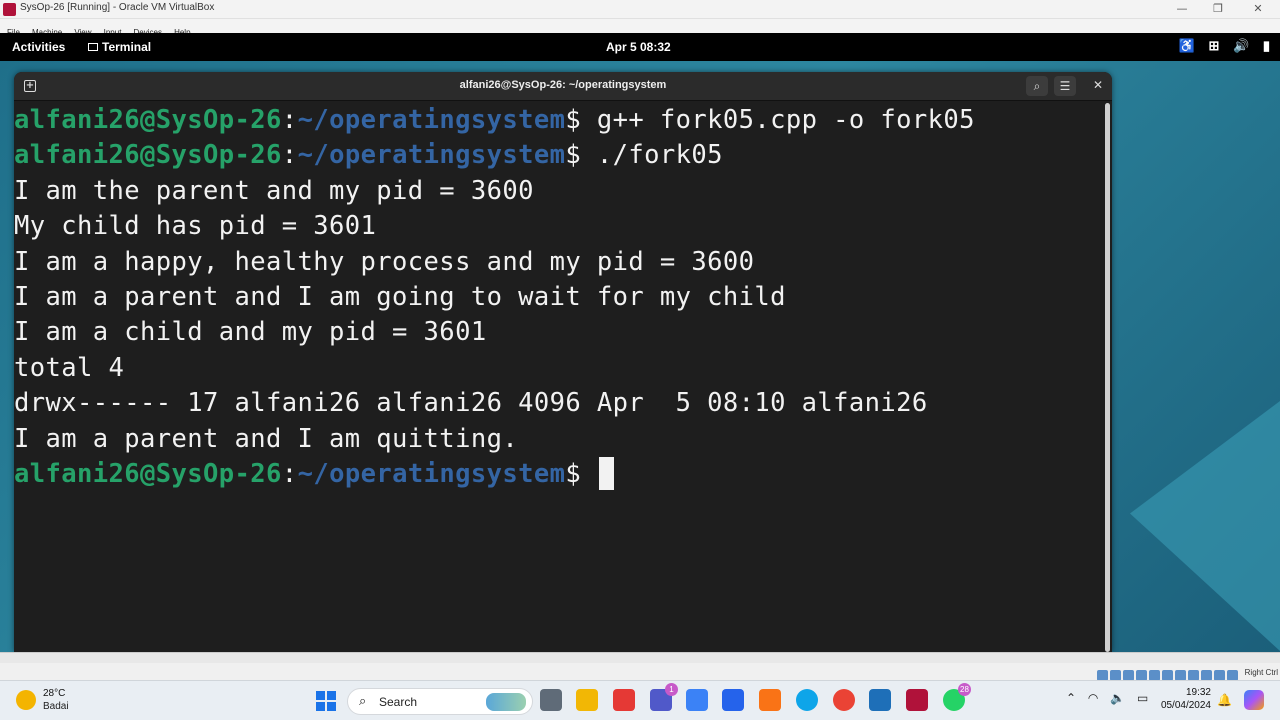 The width and height of the screenshot is (1280, 720). I want to click on vbox-status-bar: Right Ctrl, so click(640, 666).